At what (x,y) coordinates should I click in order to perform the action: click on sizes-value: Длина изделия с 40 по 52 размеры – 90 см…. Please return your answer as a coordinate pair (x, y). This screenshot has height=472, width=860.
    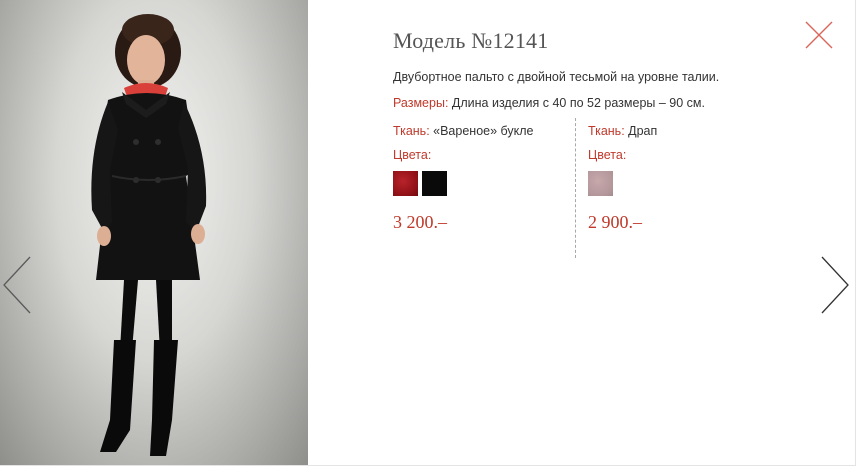
    Looking at the image, I should click on (576, 103).